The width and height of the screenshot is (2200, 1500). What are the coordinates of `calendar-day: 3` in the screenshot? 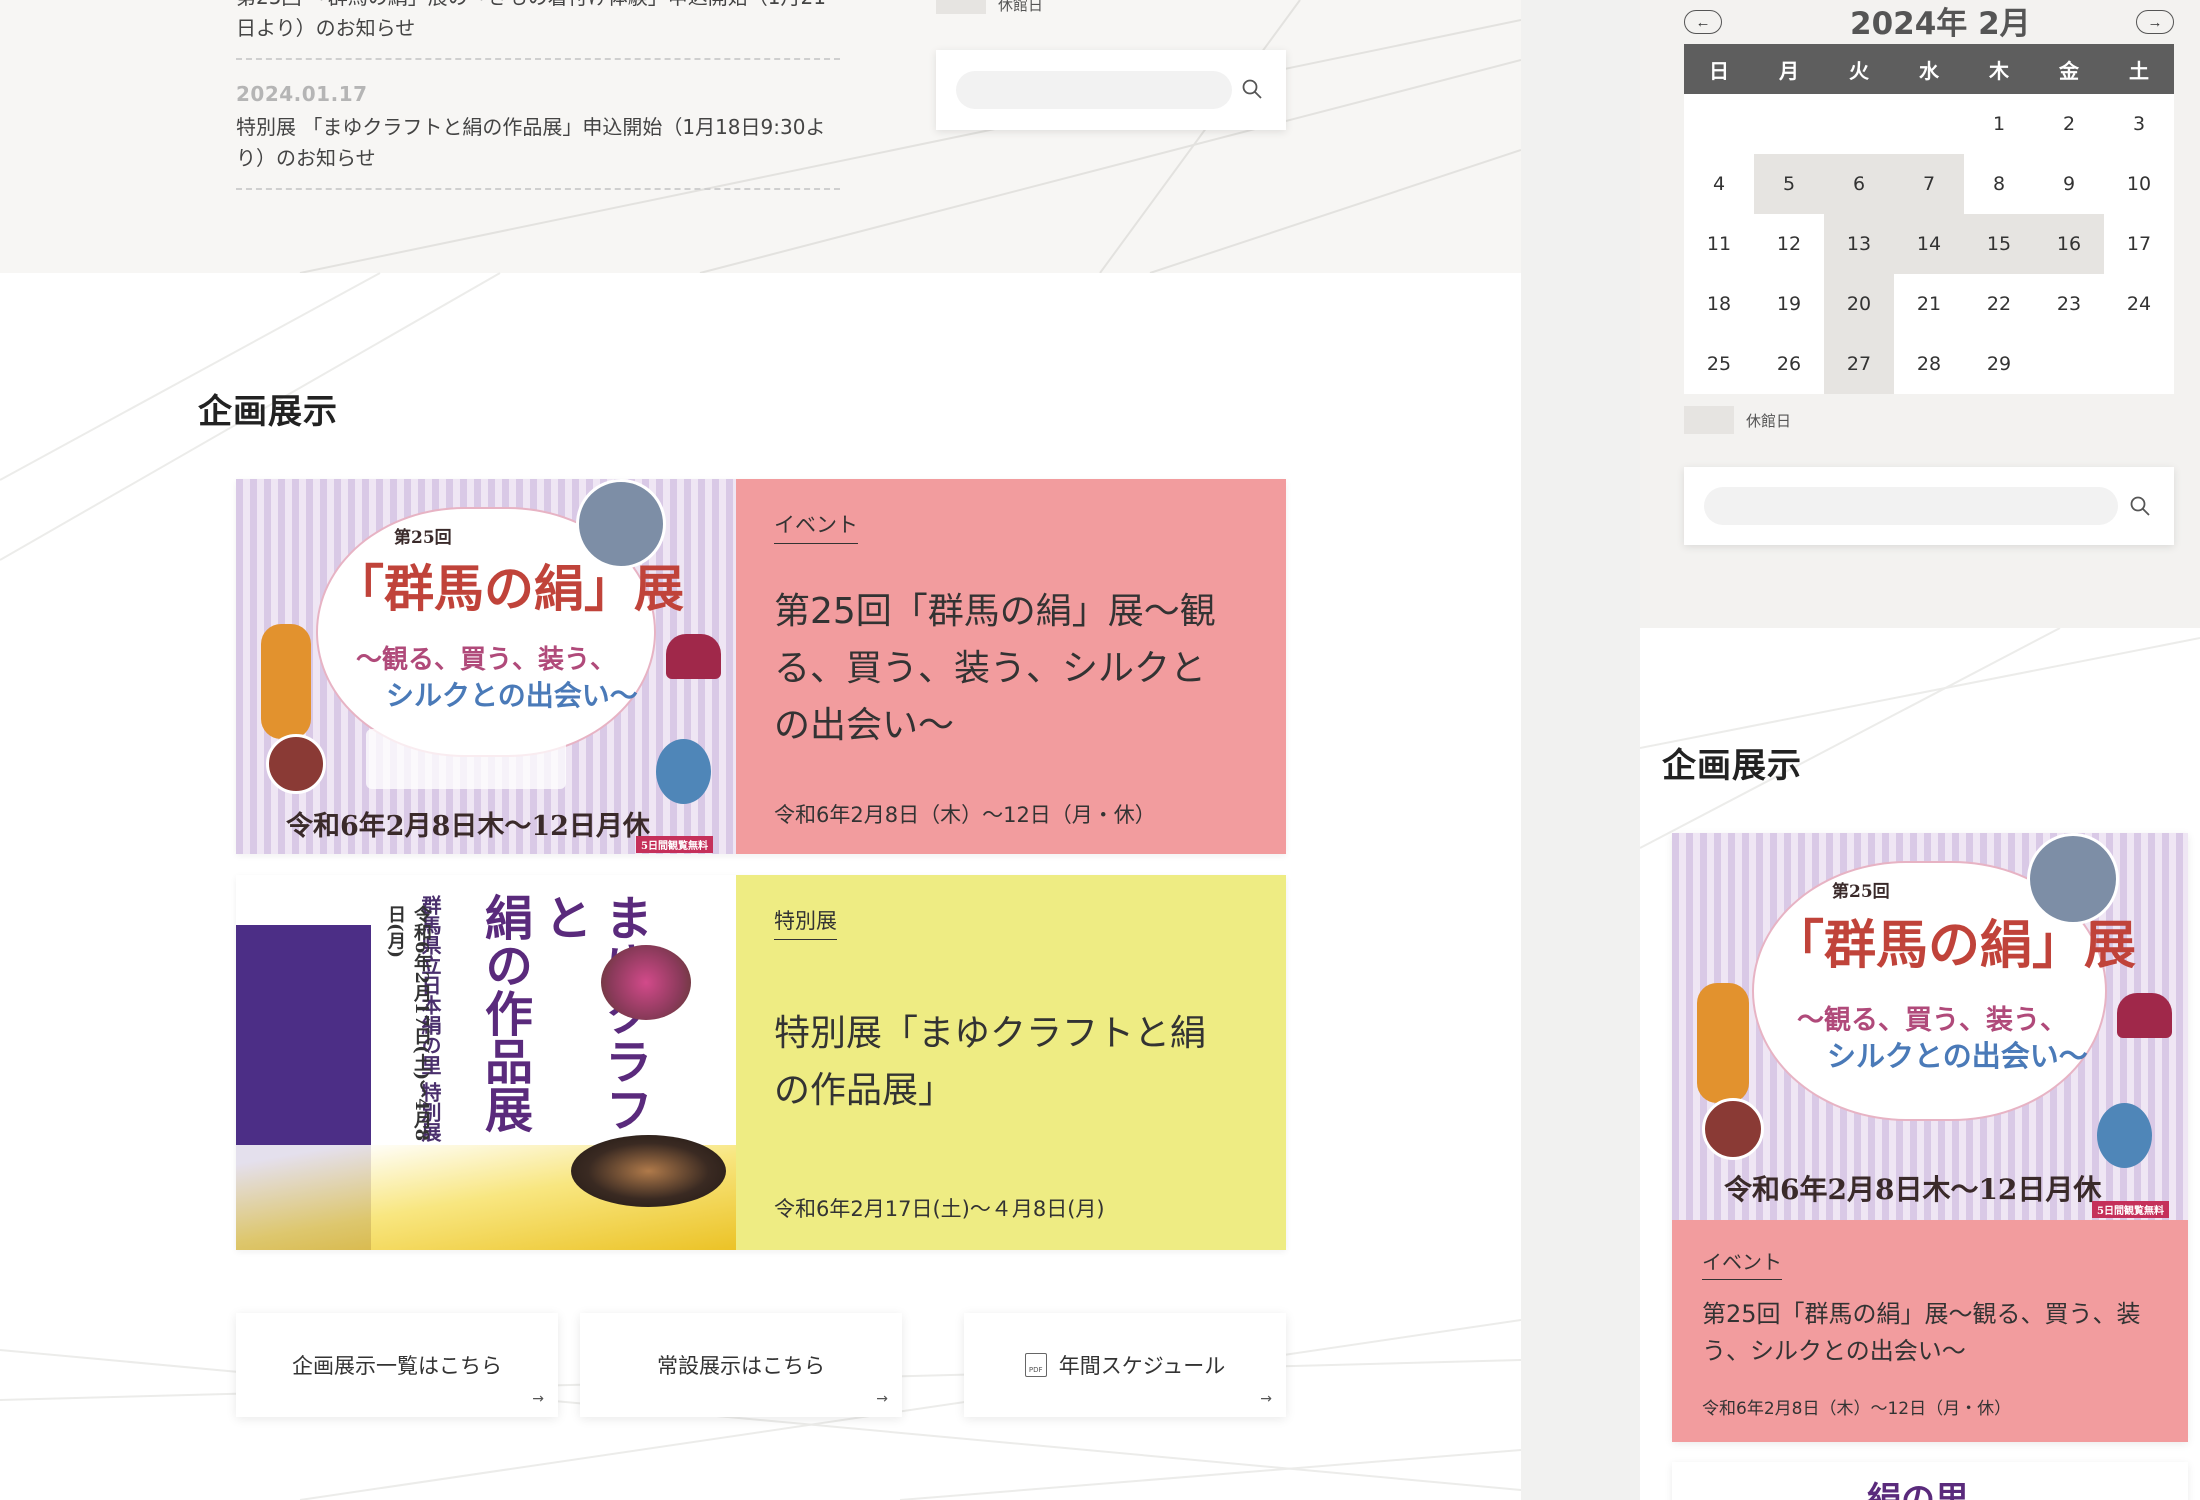 It's located at (2139, 124).